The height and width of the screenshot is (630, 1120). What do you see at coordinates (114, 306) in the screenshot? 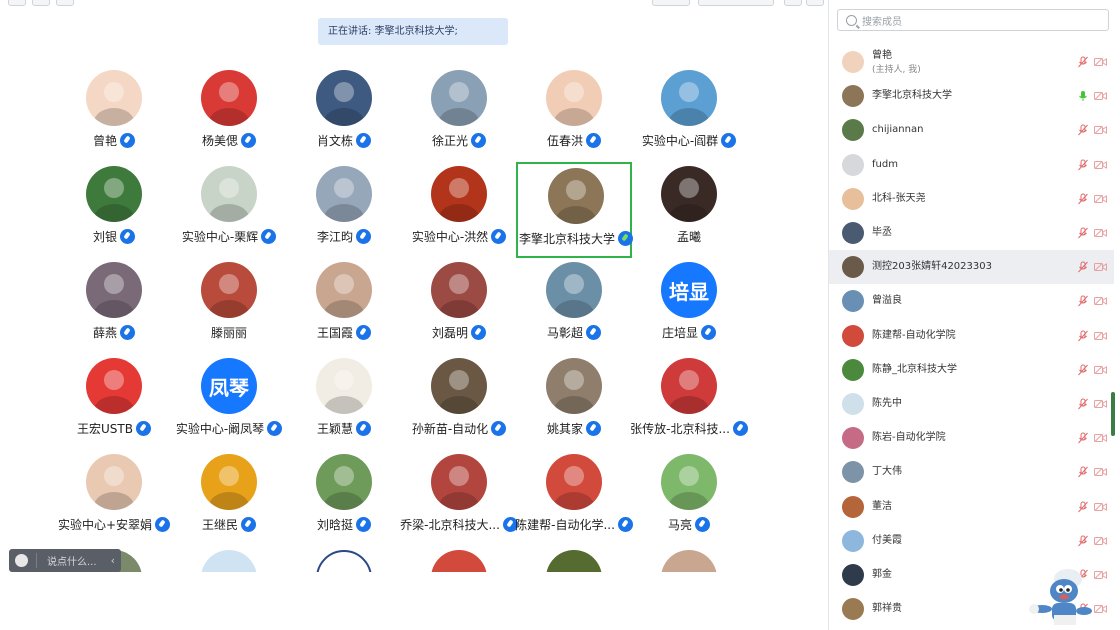
I see `participant-tile: 薛燕` at bounding box center [114, 306].